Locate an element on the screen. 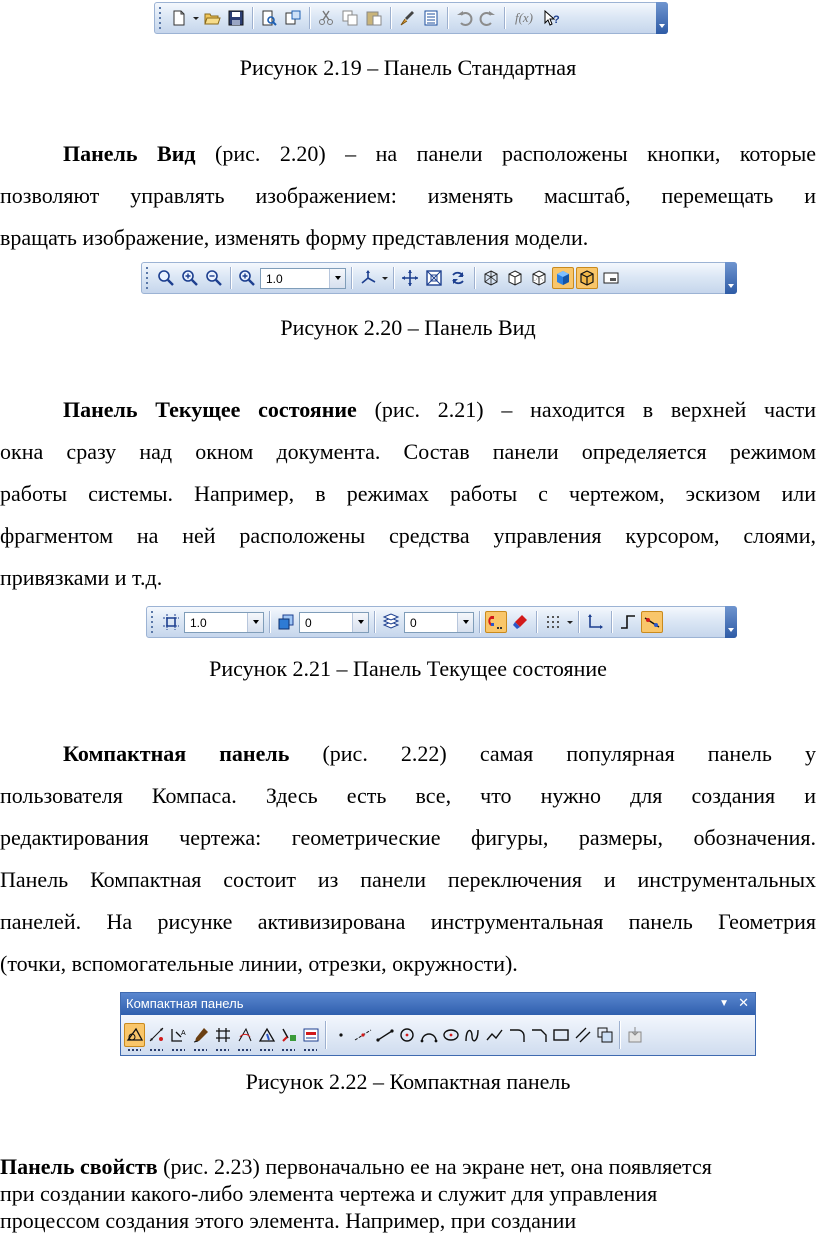  properties-list-icon is located at coordinates (431, 18).